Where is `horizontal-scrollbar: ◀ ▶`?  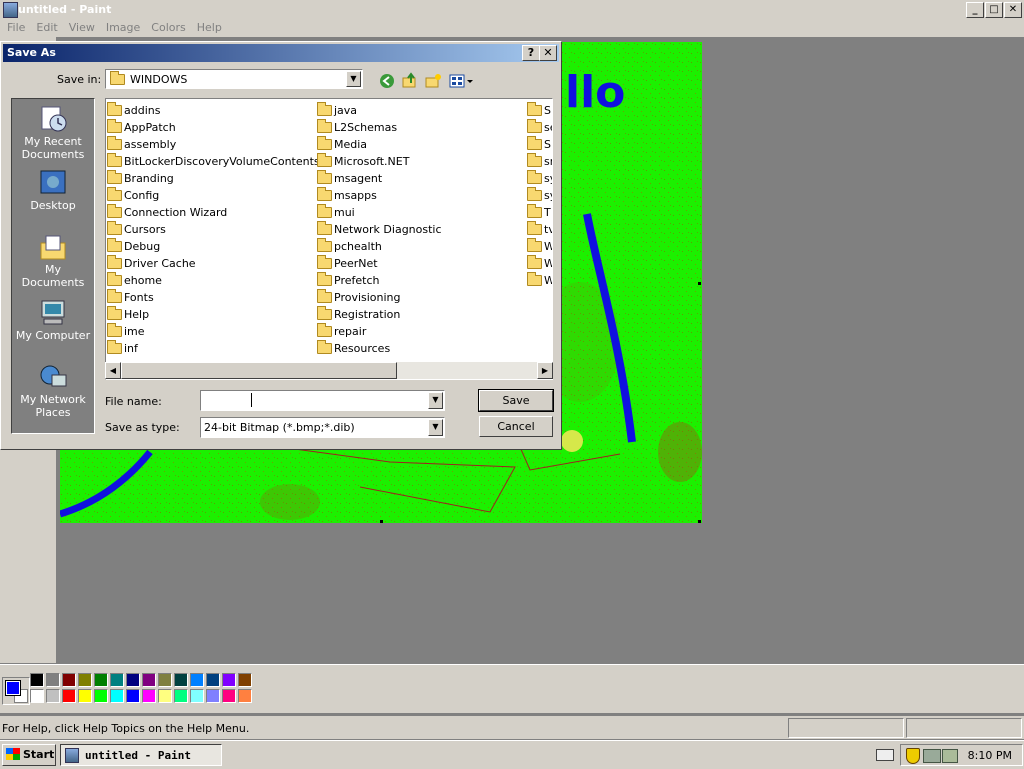 horizontal-scrollbar: ◀ ▶ is located at coordinates (329, 370).